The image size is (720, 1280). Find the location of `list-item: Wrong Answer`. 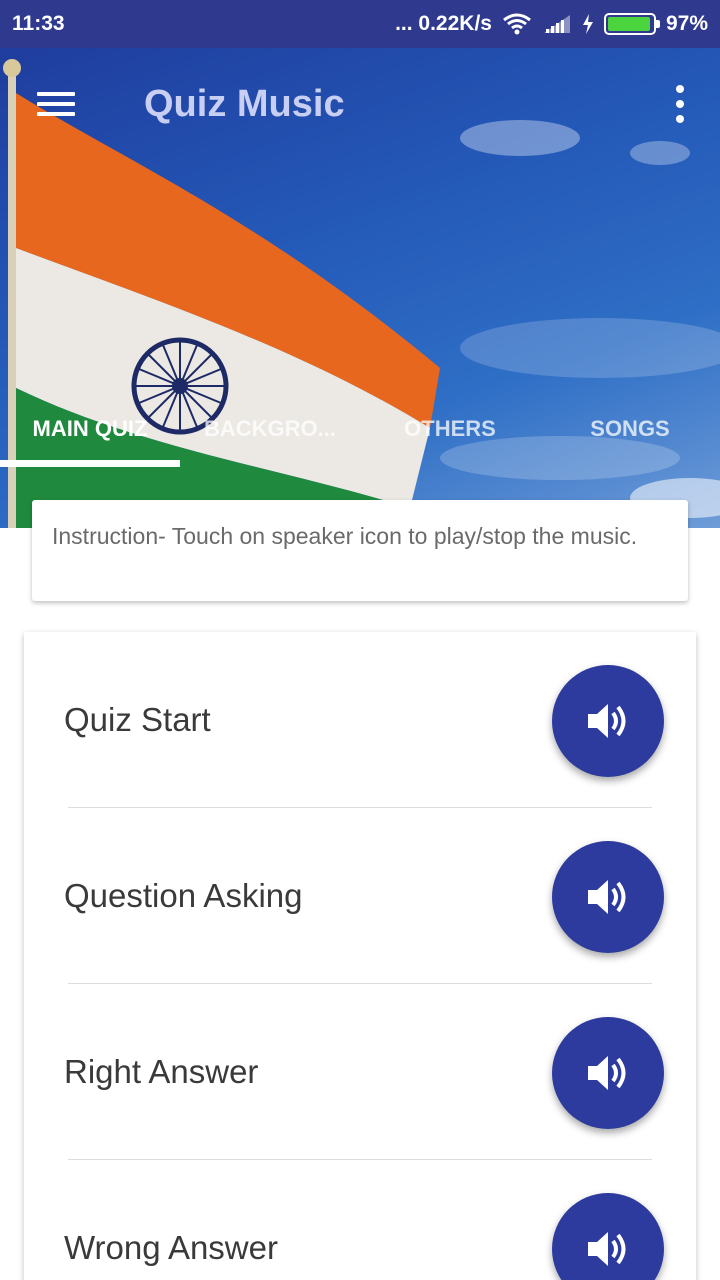

list-item: Wrong Answer is located at coordinates (360, 1220).